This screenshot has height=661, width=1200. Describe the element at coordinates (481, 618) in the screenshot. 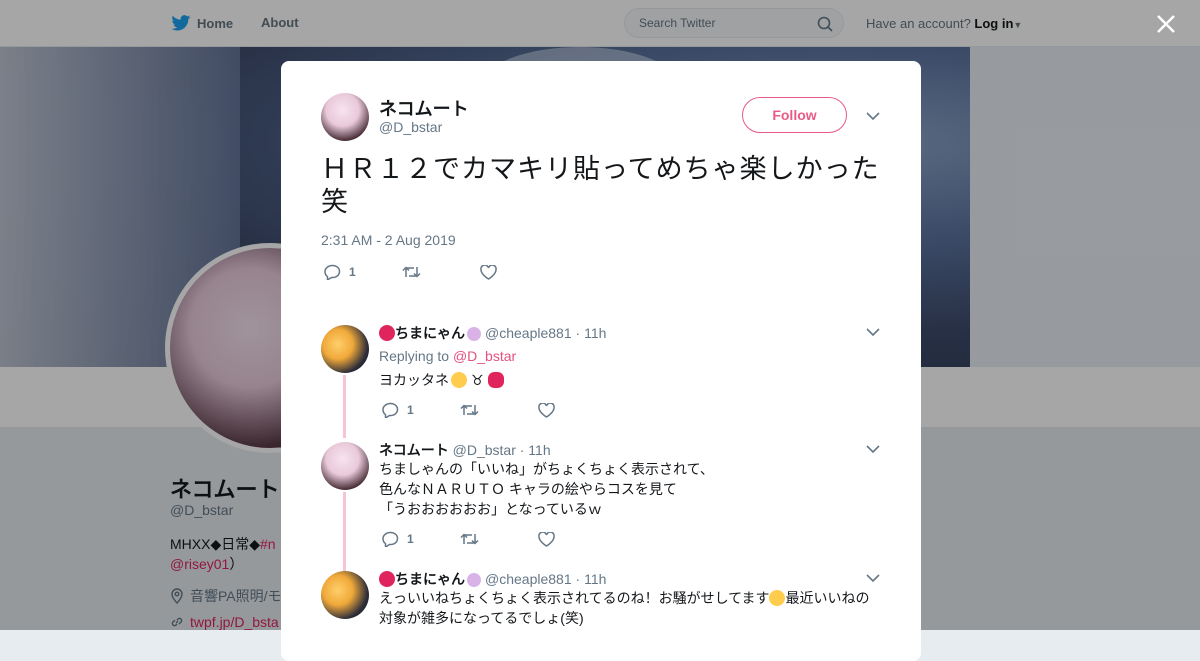

I see `reply-text-line: 対象が雑多になってるでしょ(笑)` at that location.